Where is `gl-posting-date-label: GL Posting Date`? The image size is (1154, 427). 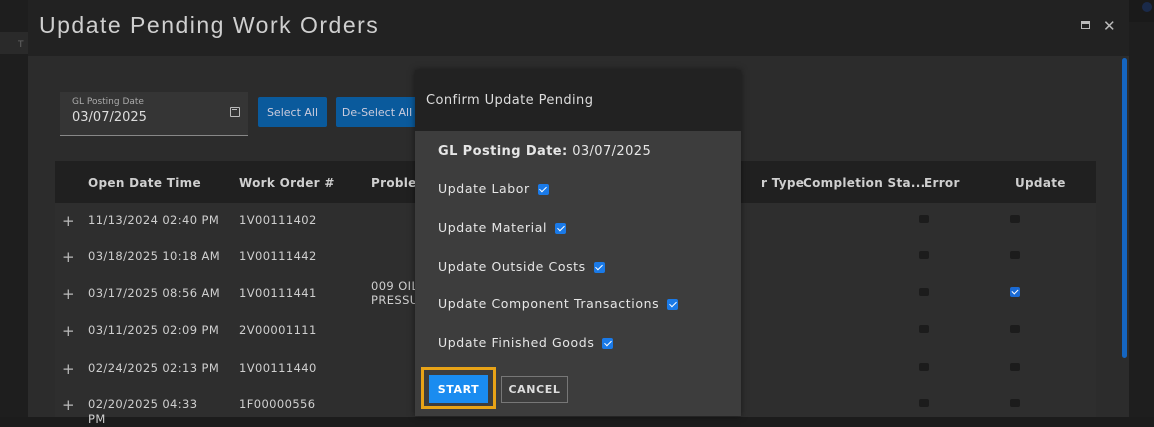
gl-posting-date-label: GL Posting Date is located at coordinates (108, 102).